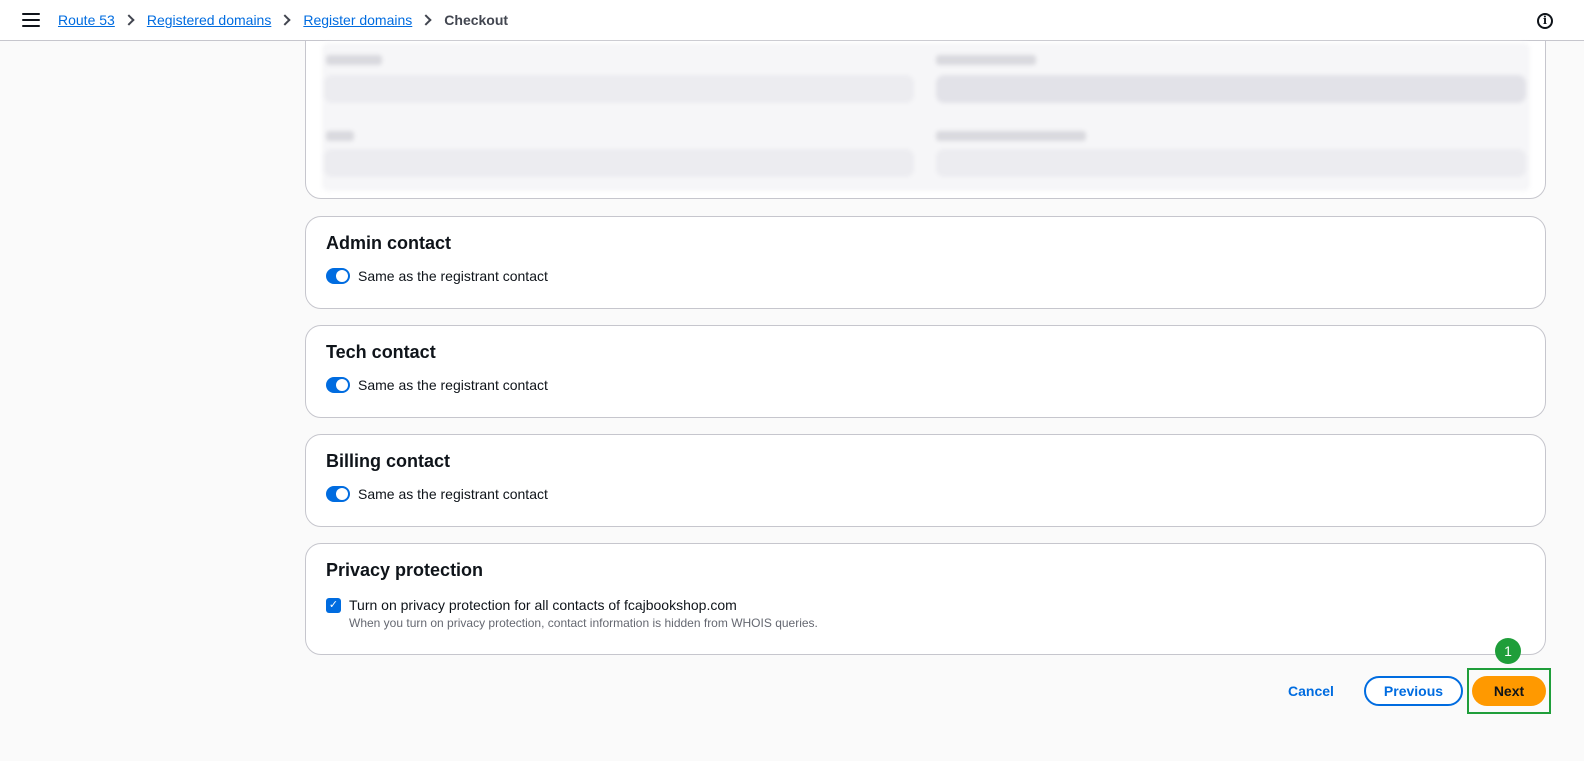 The image size is (1584, 761). I want to click on form-actions: Cancel Previous, so click(792, 691).